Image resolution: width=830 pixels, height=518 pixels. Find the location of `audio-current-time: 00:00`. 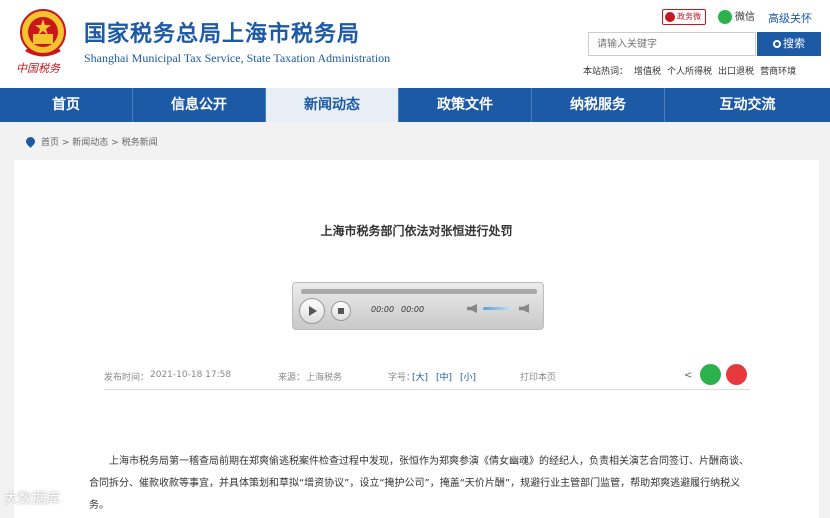

audio-current-time: 00:00 is located at coordinates (383, 309).